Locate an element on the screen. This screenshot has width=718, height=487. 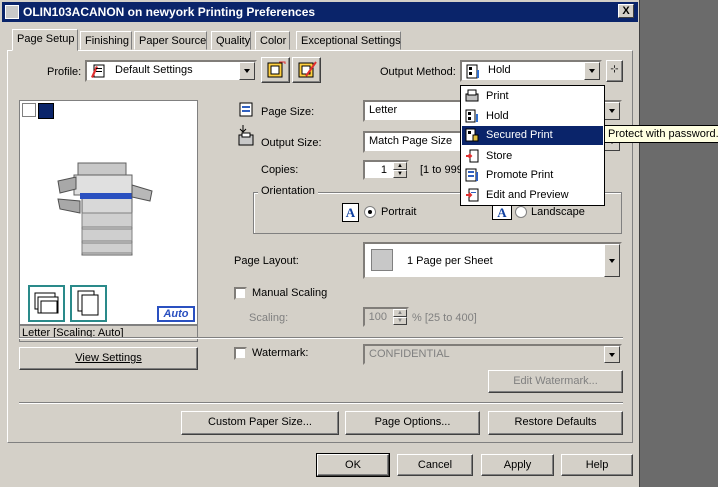
printer-view-icon is located at coordinates (46, 111).